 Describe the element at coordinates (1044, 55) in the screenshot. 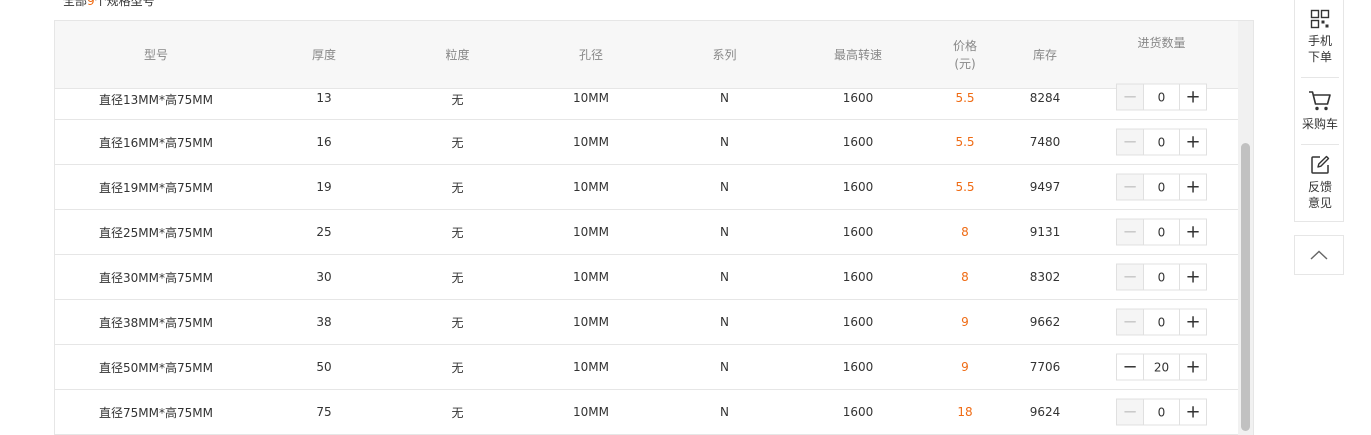

I see `col-stock: 库存` at that location.